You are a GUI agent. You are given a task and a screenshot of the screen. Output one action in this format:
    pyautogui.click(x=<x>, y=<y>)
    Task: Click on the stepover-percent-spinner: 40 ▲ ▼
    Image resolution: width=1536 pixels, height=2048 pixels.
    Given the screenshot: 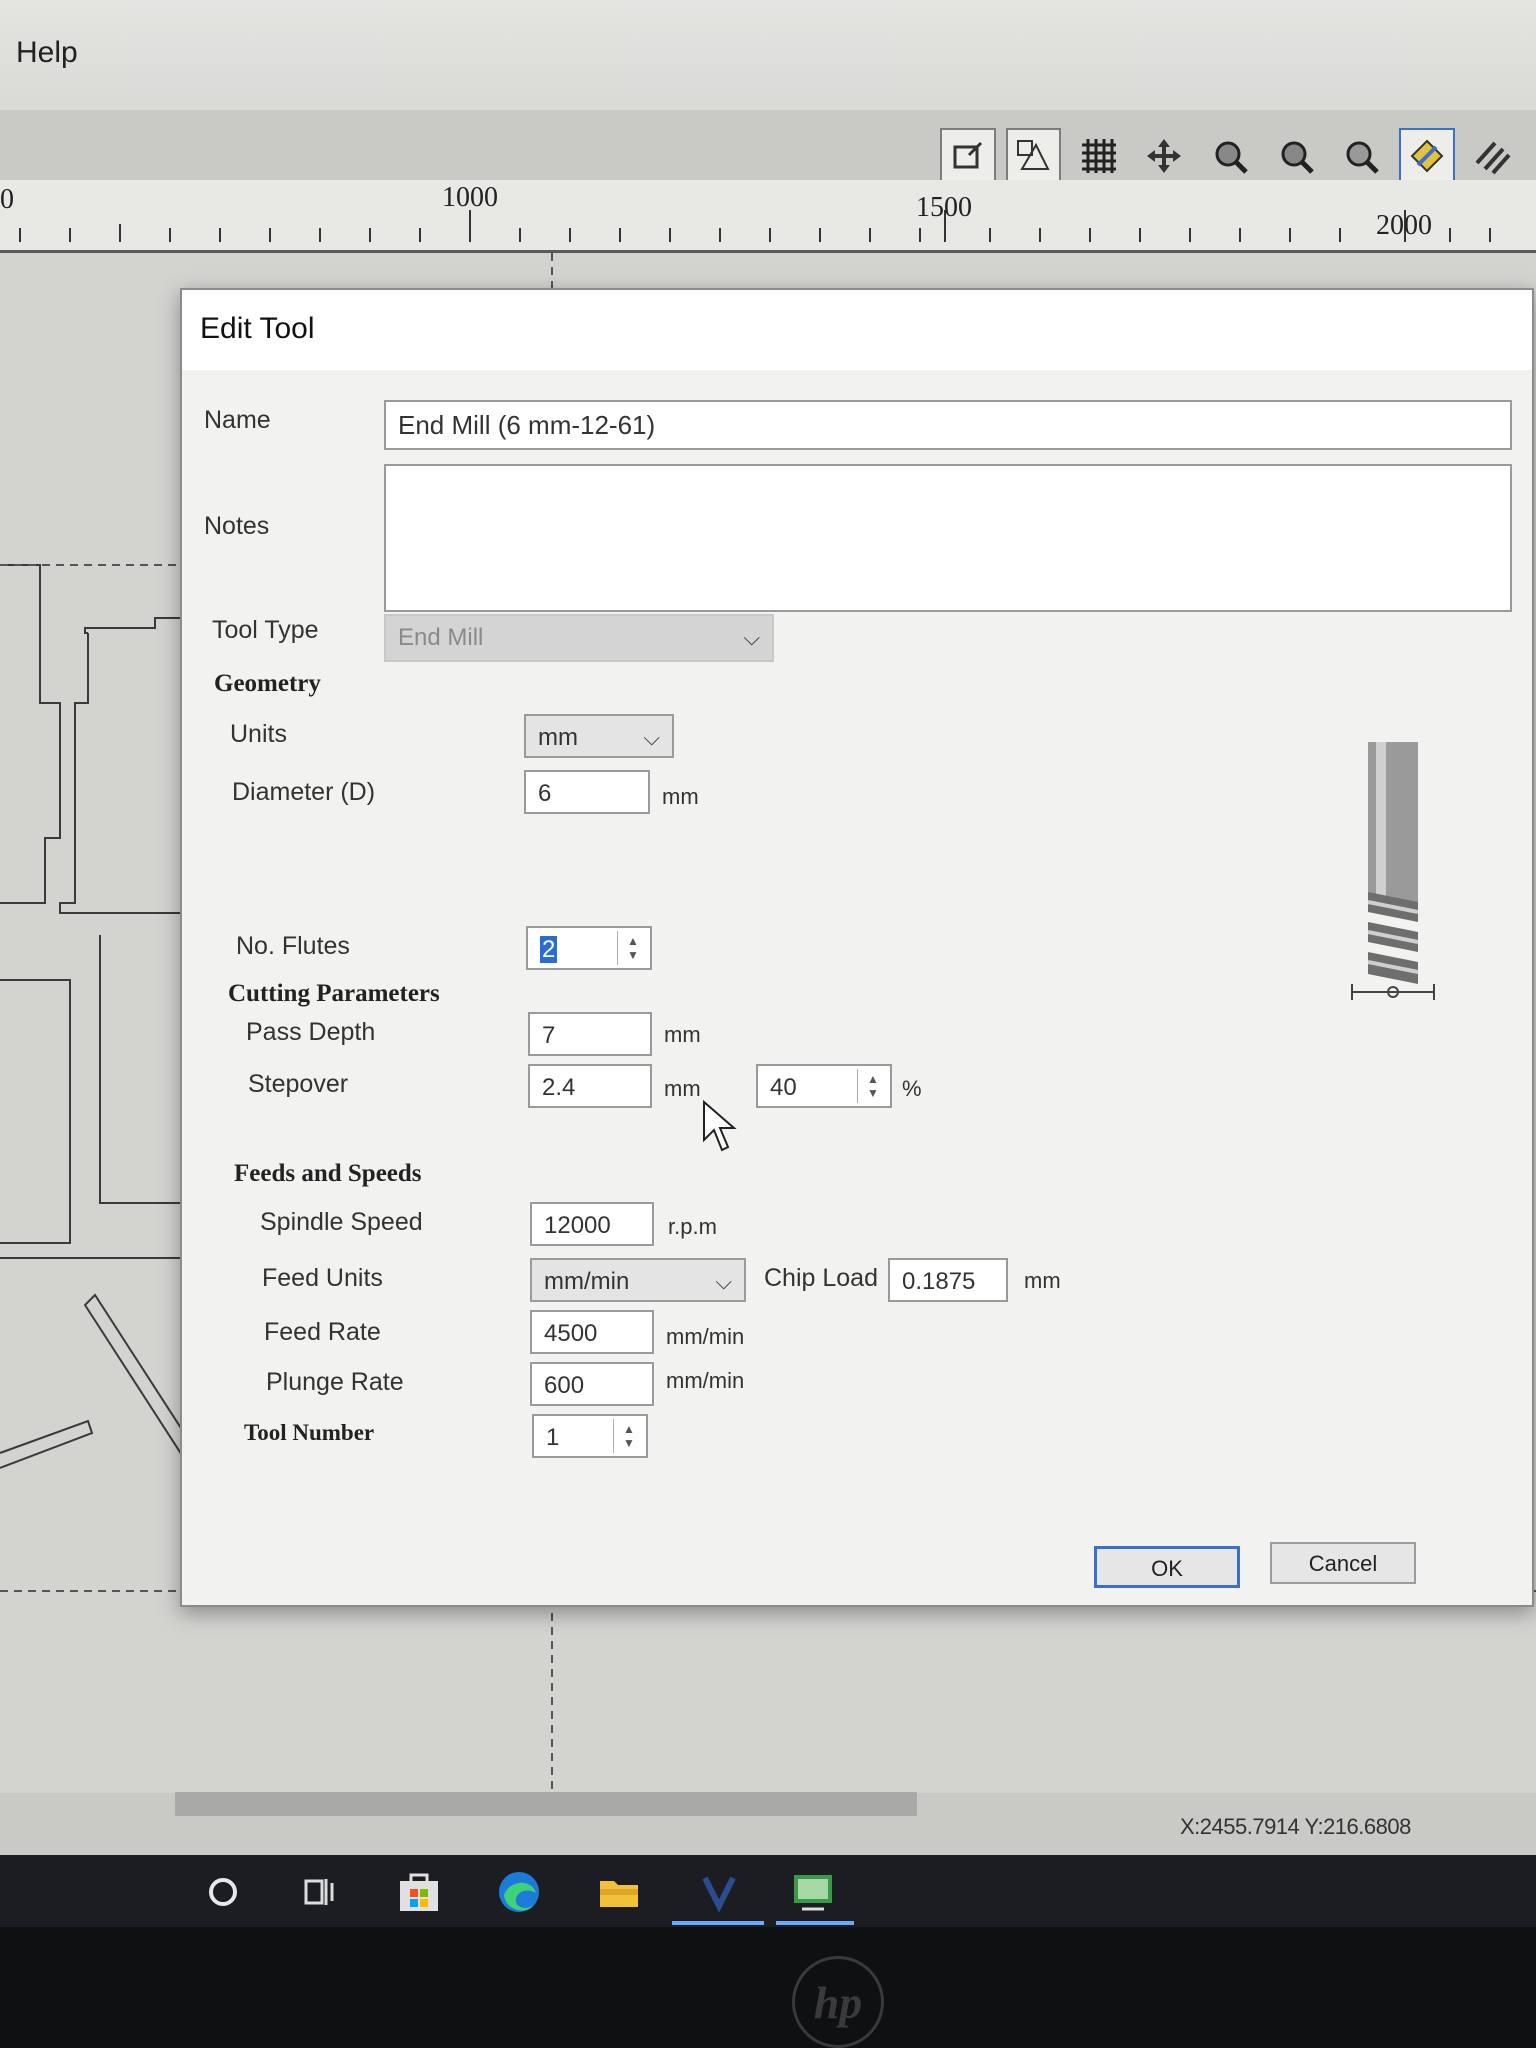 What is the action you would take?
    pyautogui.click(x=824, y=1086)
    